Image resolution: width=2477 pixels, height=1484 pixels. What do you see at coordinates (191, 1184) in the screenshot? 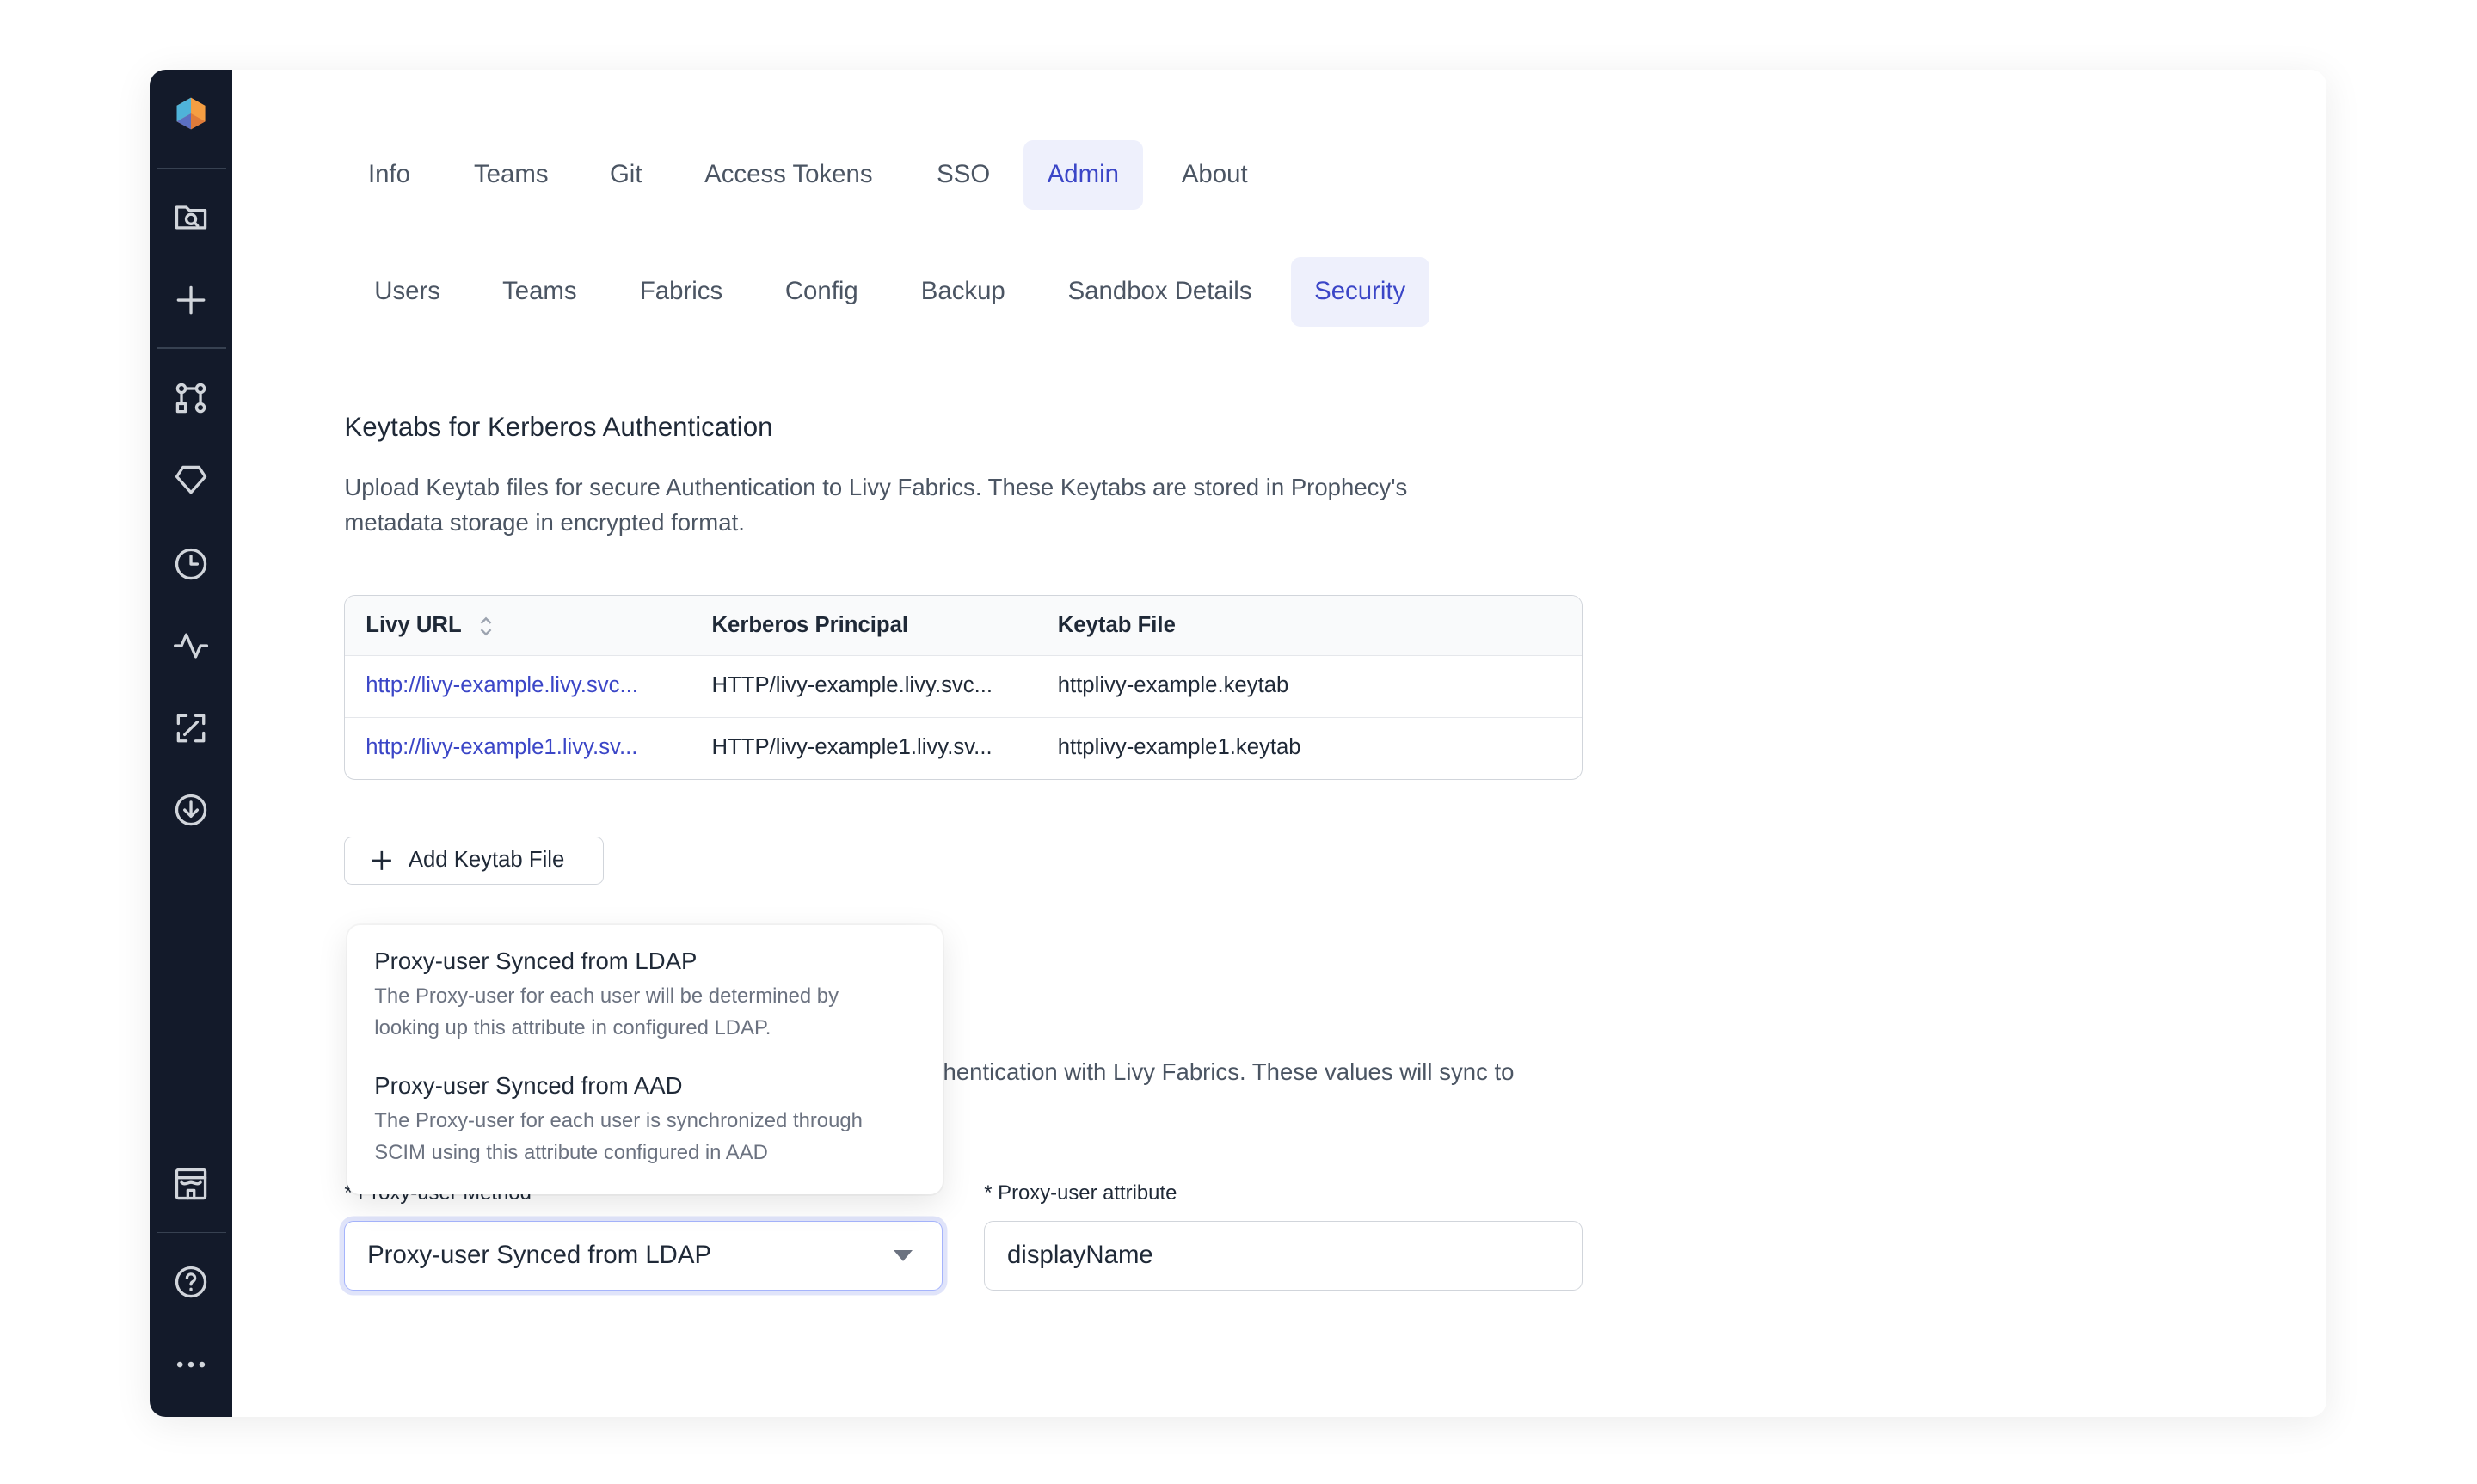
I see `marketplace-icon` at bounding box center [191, 1184].